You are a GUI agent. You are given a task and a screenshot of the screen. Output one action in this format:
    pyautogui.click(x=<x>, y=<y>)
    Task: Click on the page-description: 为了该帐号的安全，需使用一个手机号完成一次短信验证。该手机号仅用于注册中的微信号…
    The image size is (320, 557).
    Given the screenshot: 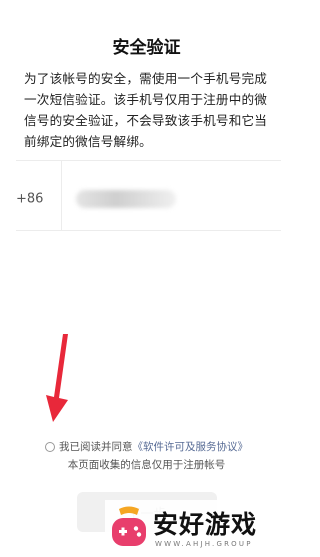 What is the action you would take?
    pyautogui.click(x=146, y=110)
    